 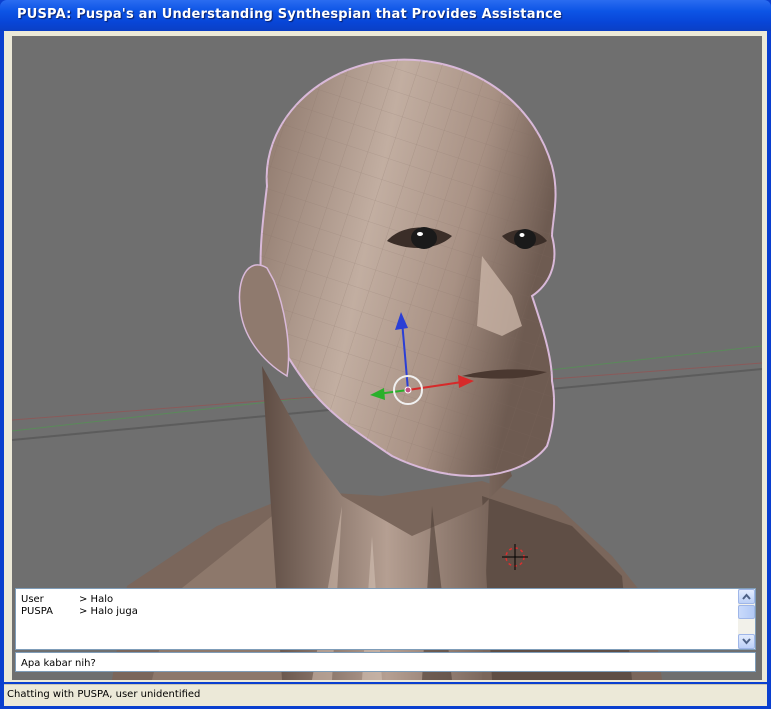 What do you see at coordinates (385, 619) in the screenshot?
I see `chat-log: User > Halo PUSPA > Halo juga` at bounding box center [385, 619].